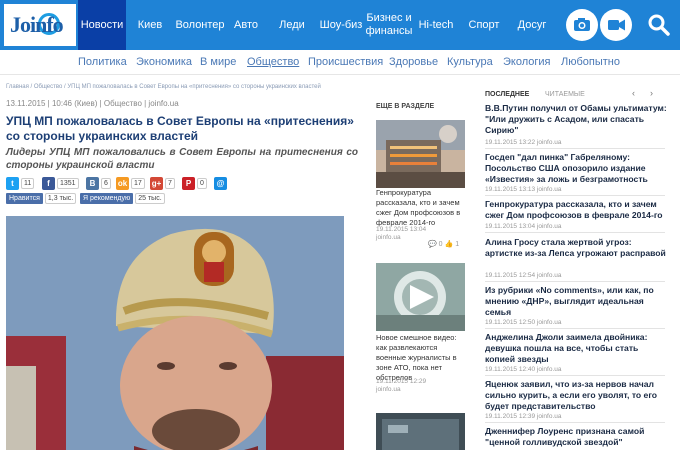 This screenshot has width=680, height=455. What do you see at coordinates (523, 226) in the screenshot?
I see `latest-news-date: 19.11.2015 13:04 joinfo.ua` at bounding box center [523, 226].